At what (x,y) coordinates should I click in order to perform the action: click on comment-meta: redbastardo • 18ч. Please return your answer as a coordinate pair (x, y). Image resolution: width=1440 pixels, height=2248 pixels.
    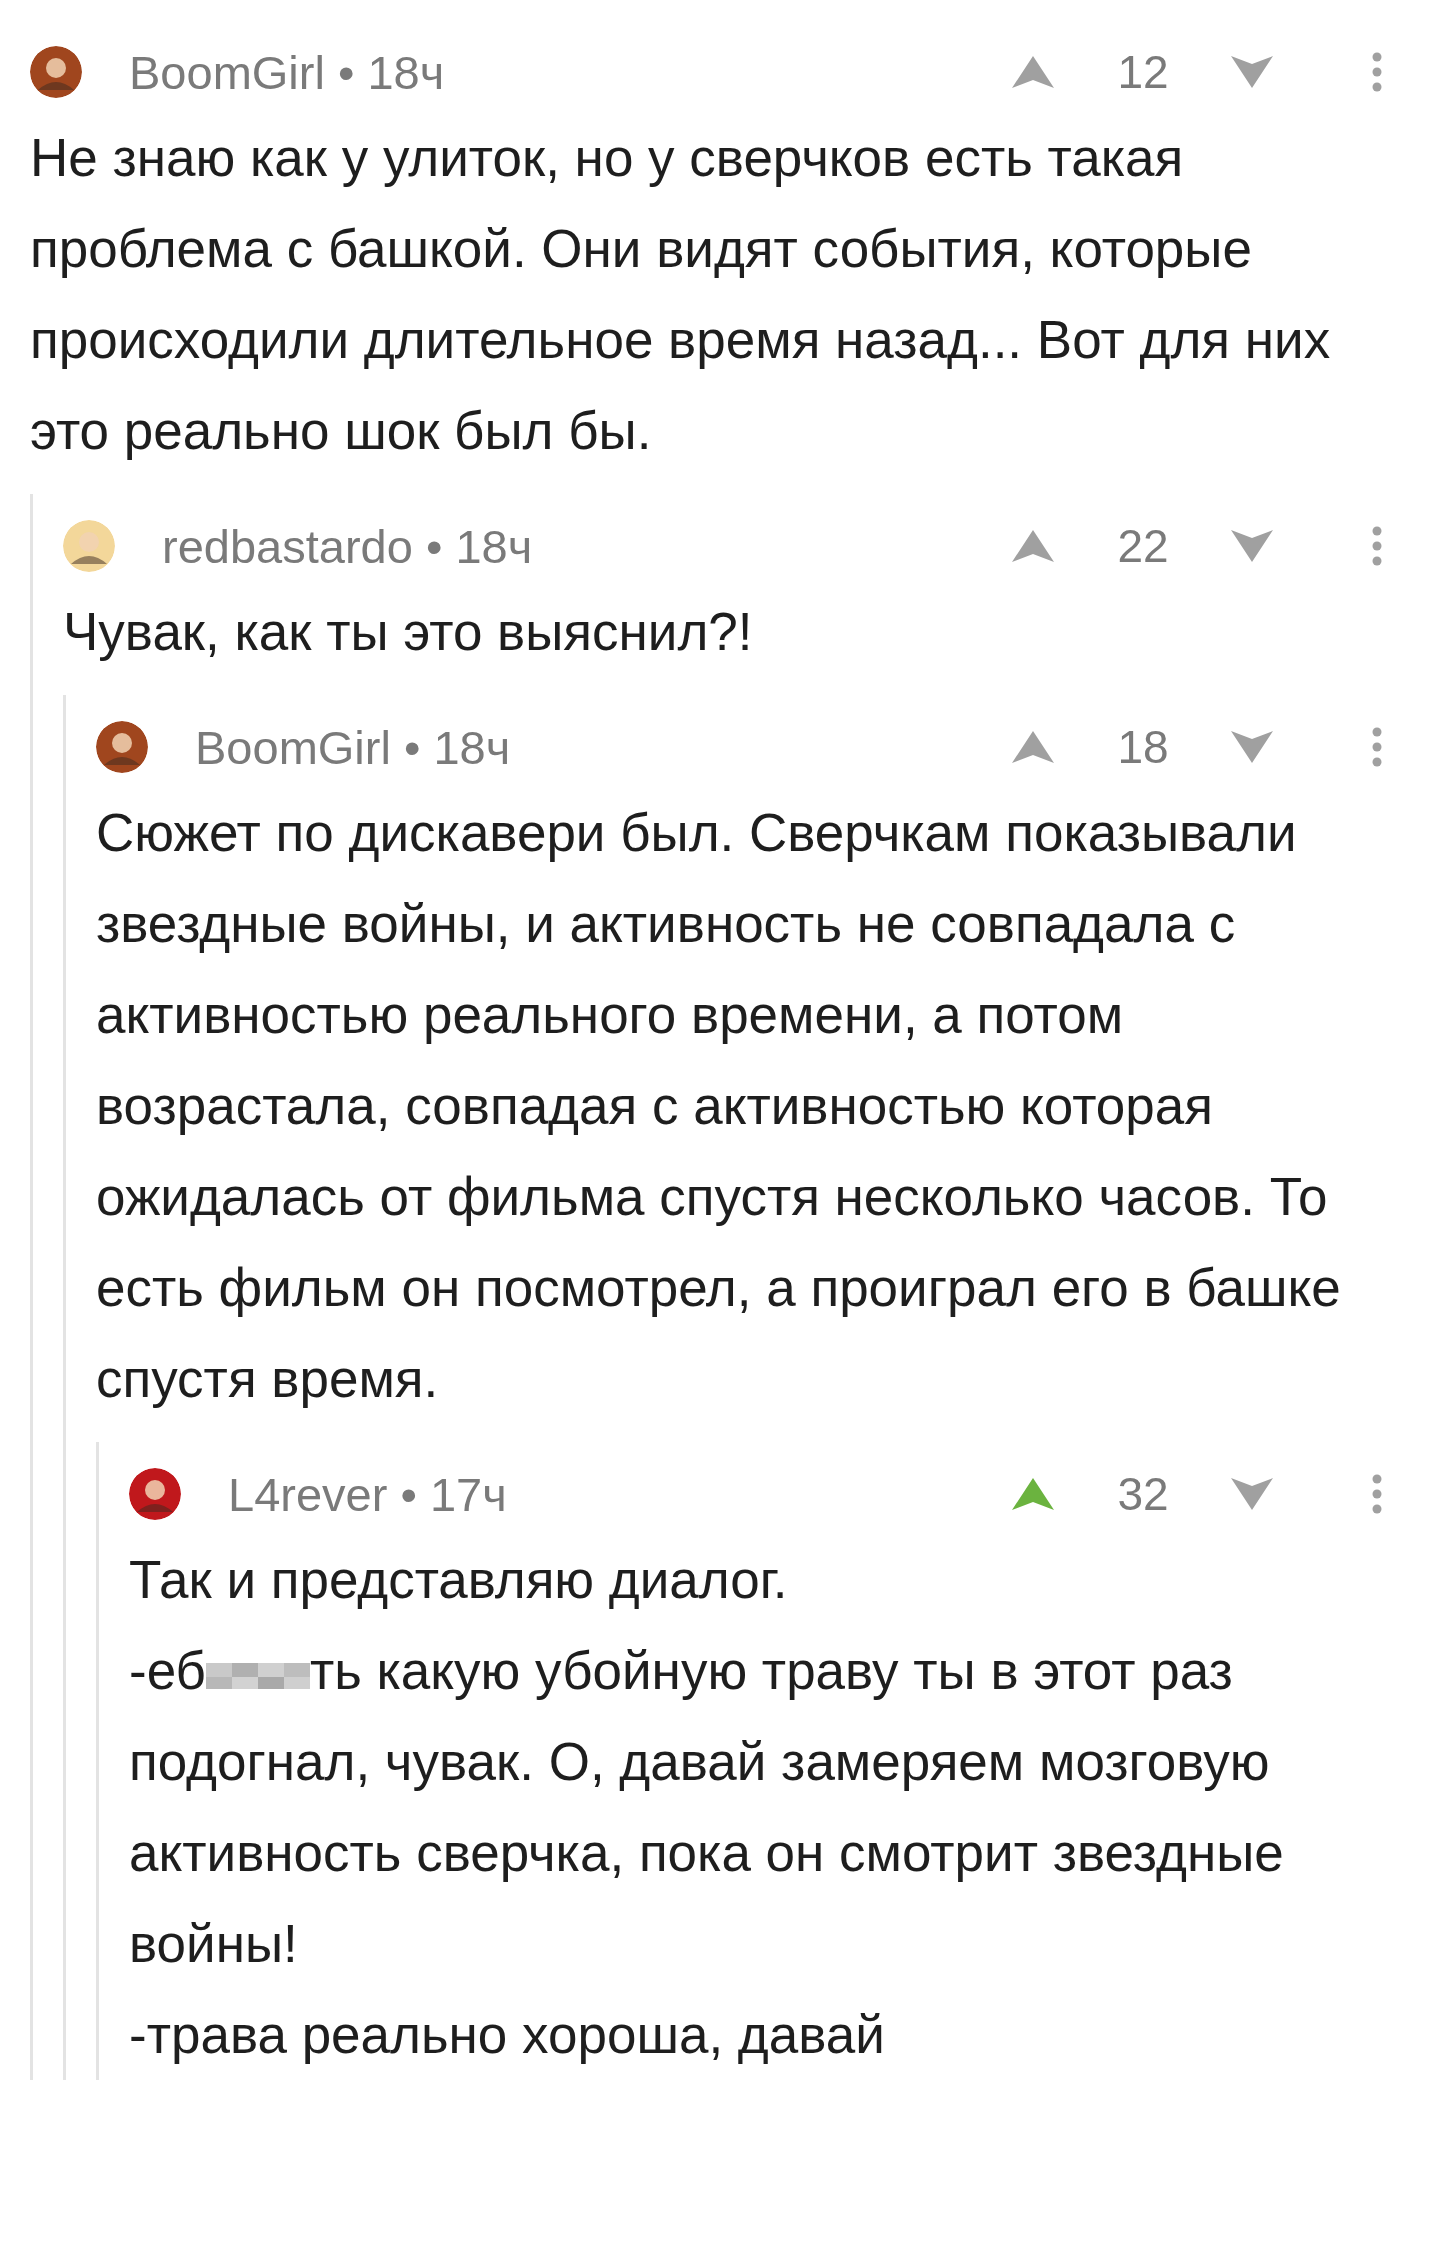
    Looking at the image, I should click on (348, 546).